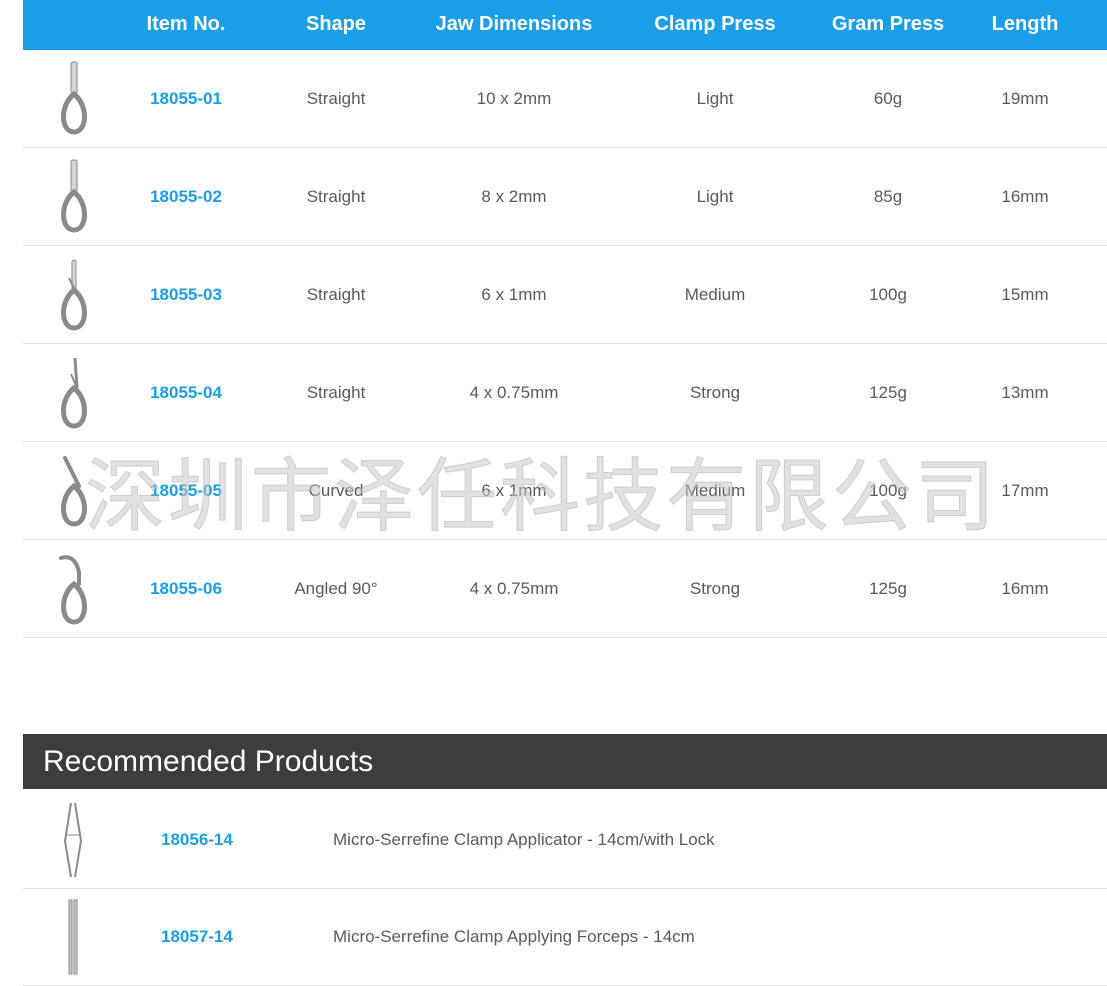  What do you see at coordinates (186, 588) in the screenshot?
I see `item-number: 18055-06` at bounding box center [186, 588].